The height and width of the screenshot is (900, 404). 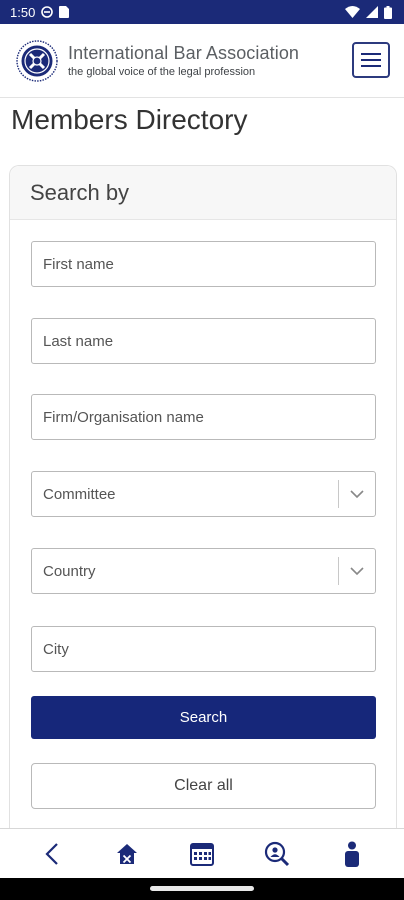 I want to click on clear-all-button: Clear all, so click(x=203, y=786).